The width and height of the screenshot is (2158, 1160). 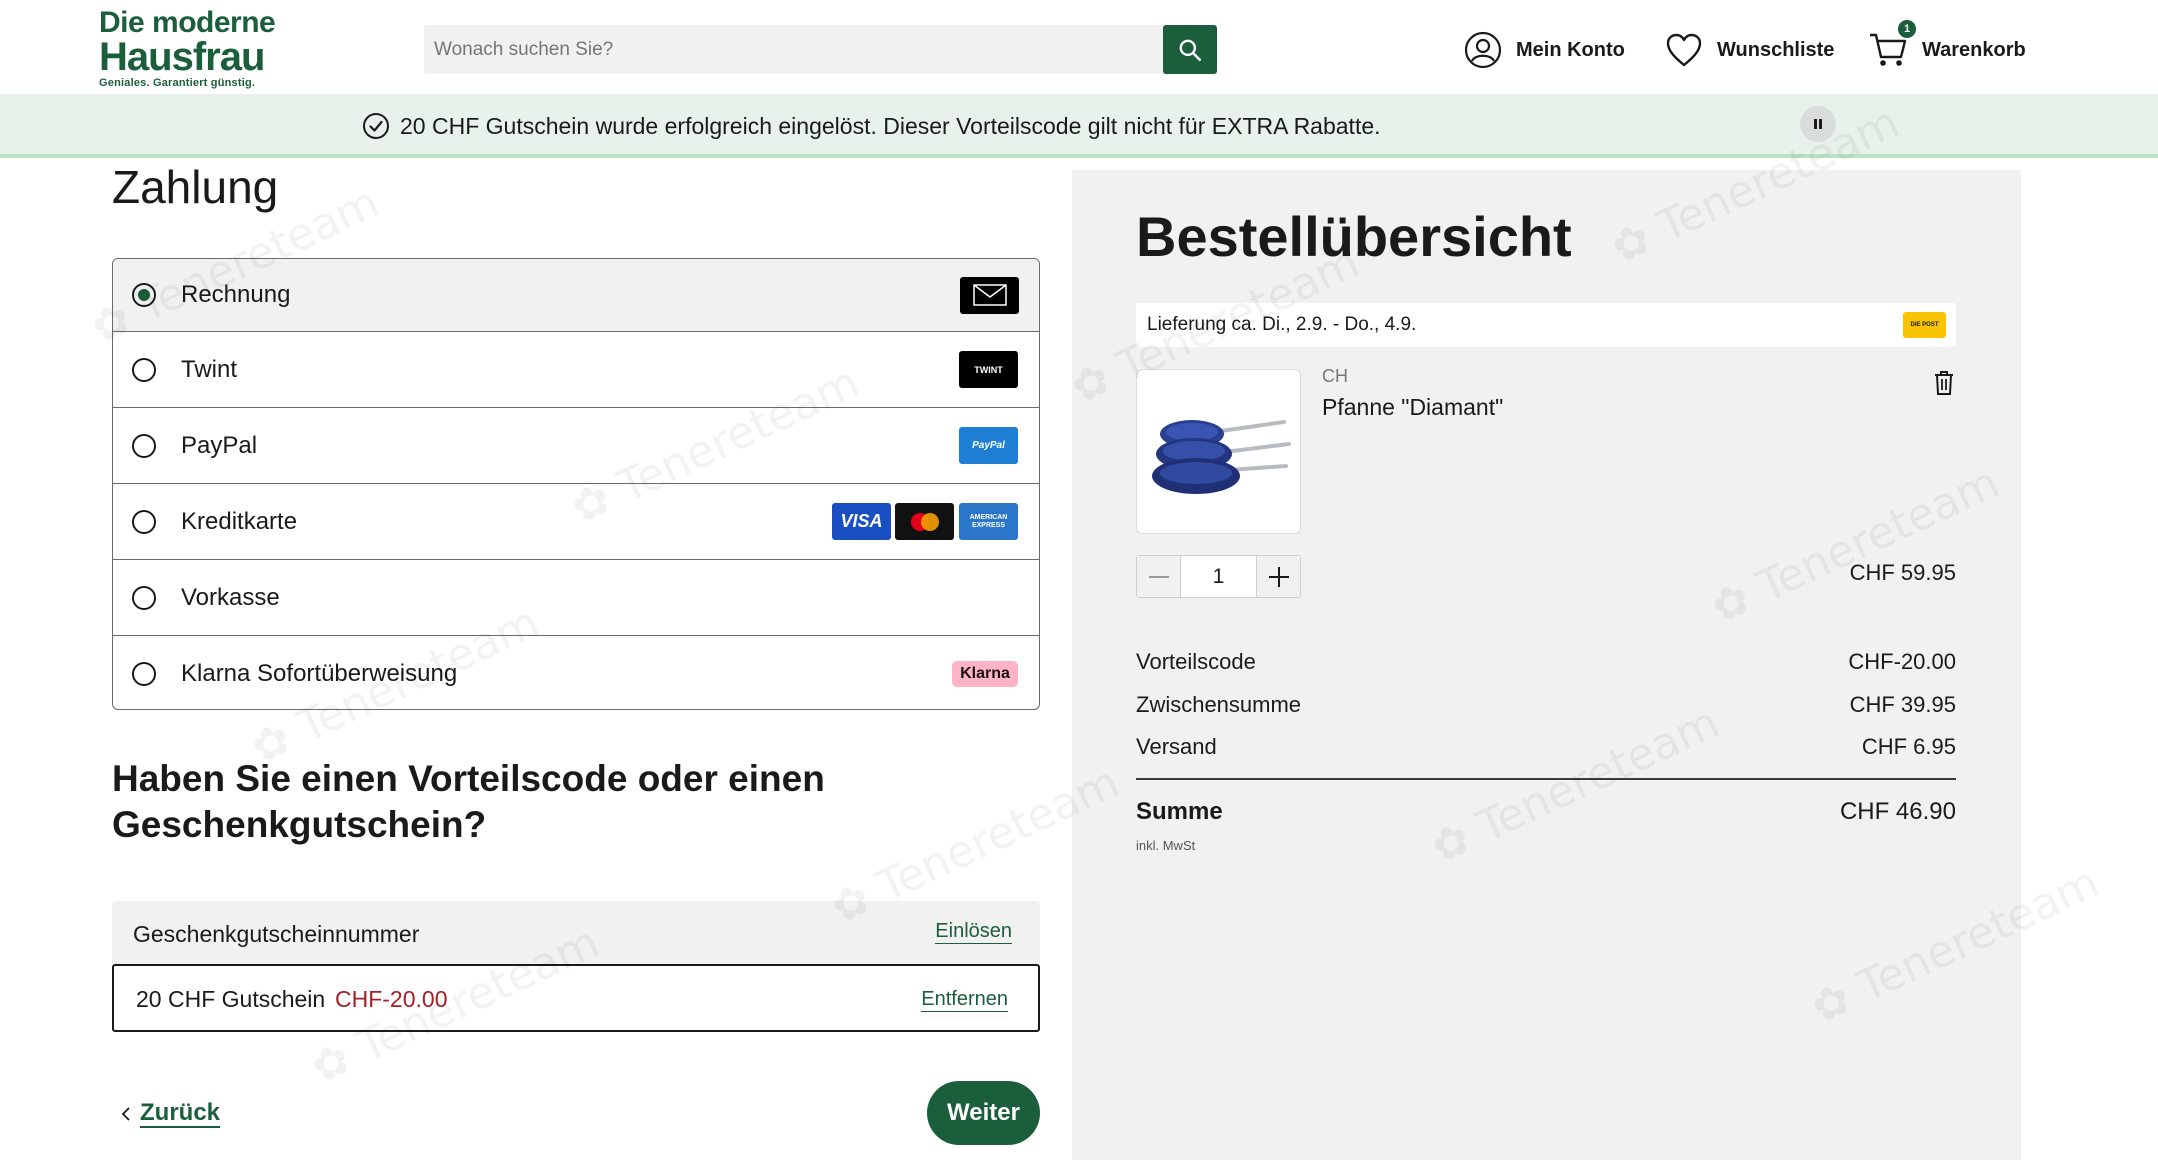 I want to click on banner-pause-button, so click(x=1818, y=124).